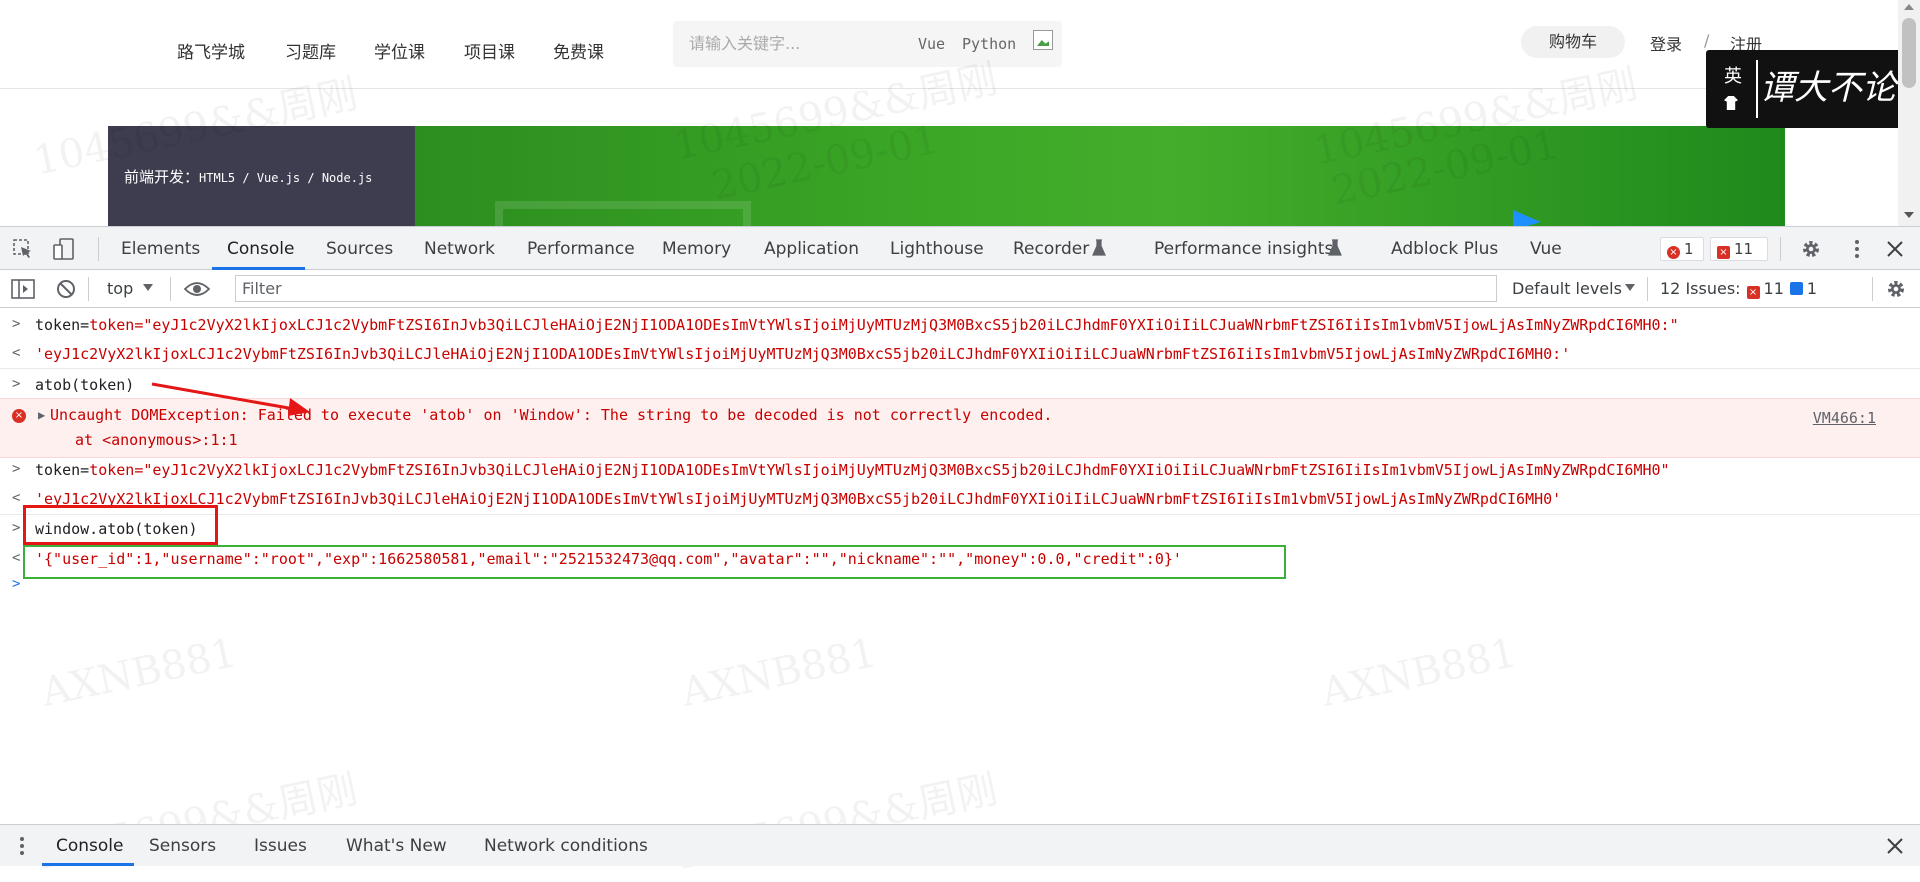 The width and height of the screenshot is (1920, 882). Describe the element at coordinates (197, 289) in the screenshot. I see `live-expression-eye-icon` at that location.